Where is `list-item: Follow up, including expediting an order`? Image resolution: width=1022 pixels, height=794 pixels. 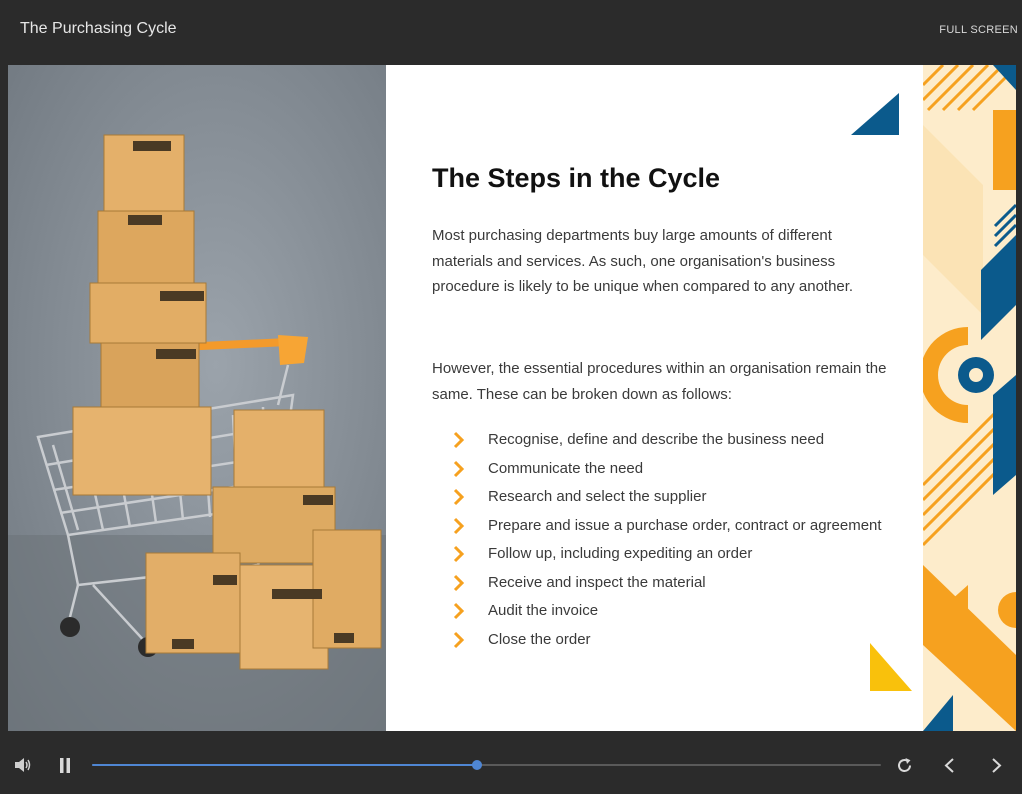 list-item: Follow up, including expediting an order is located at coordinates (672, 554).